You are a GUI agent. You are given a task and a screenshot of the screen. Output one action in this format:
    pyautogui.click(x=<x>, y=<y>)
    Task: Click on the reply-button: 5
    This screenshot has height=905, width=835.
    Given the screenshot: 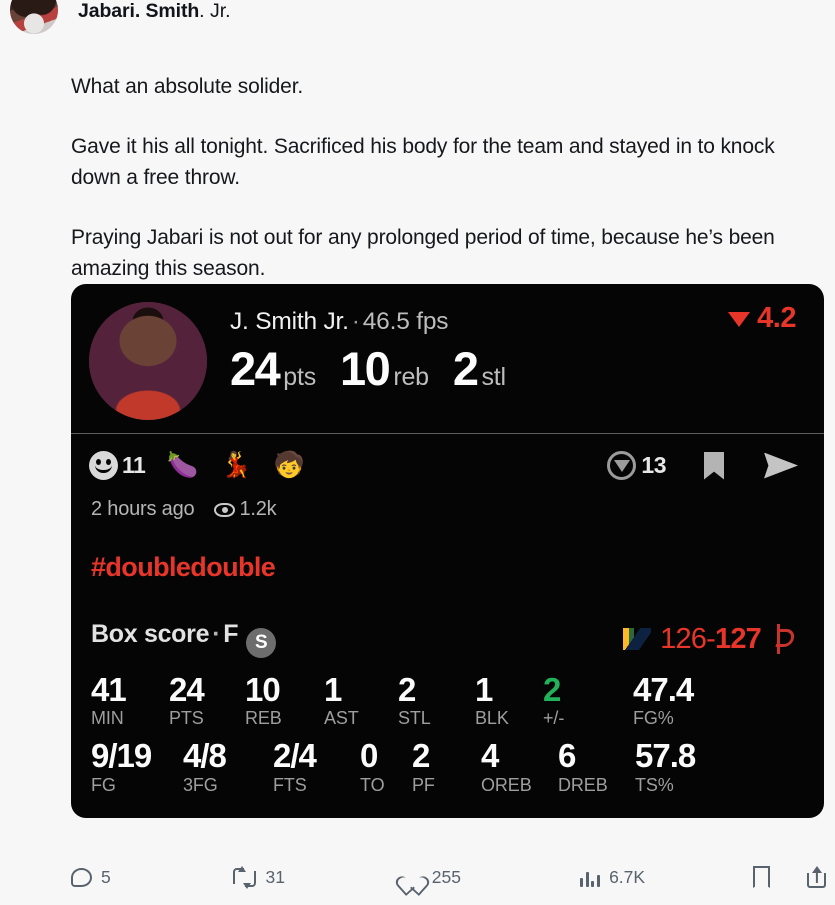 What is the action you would take?
    pyautogui.click(x=152, y=877)
    